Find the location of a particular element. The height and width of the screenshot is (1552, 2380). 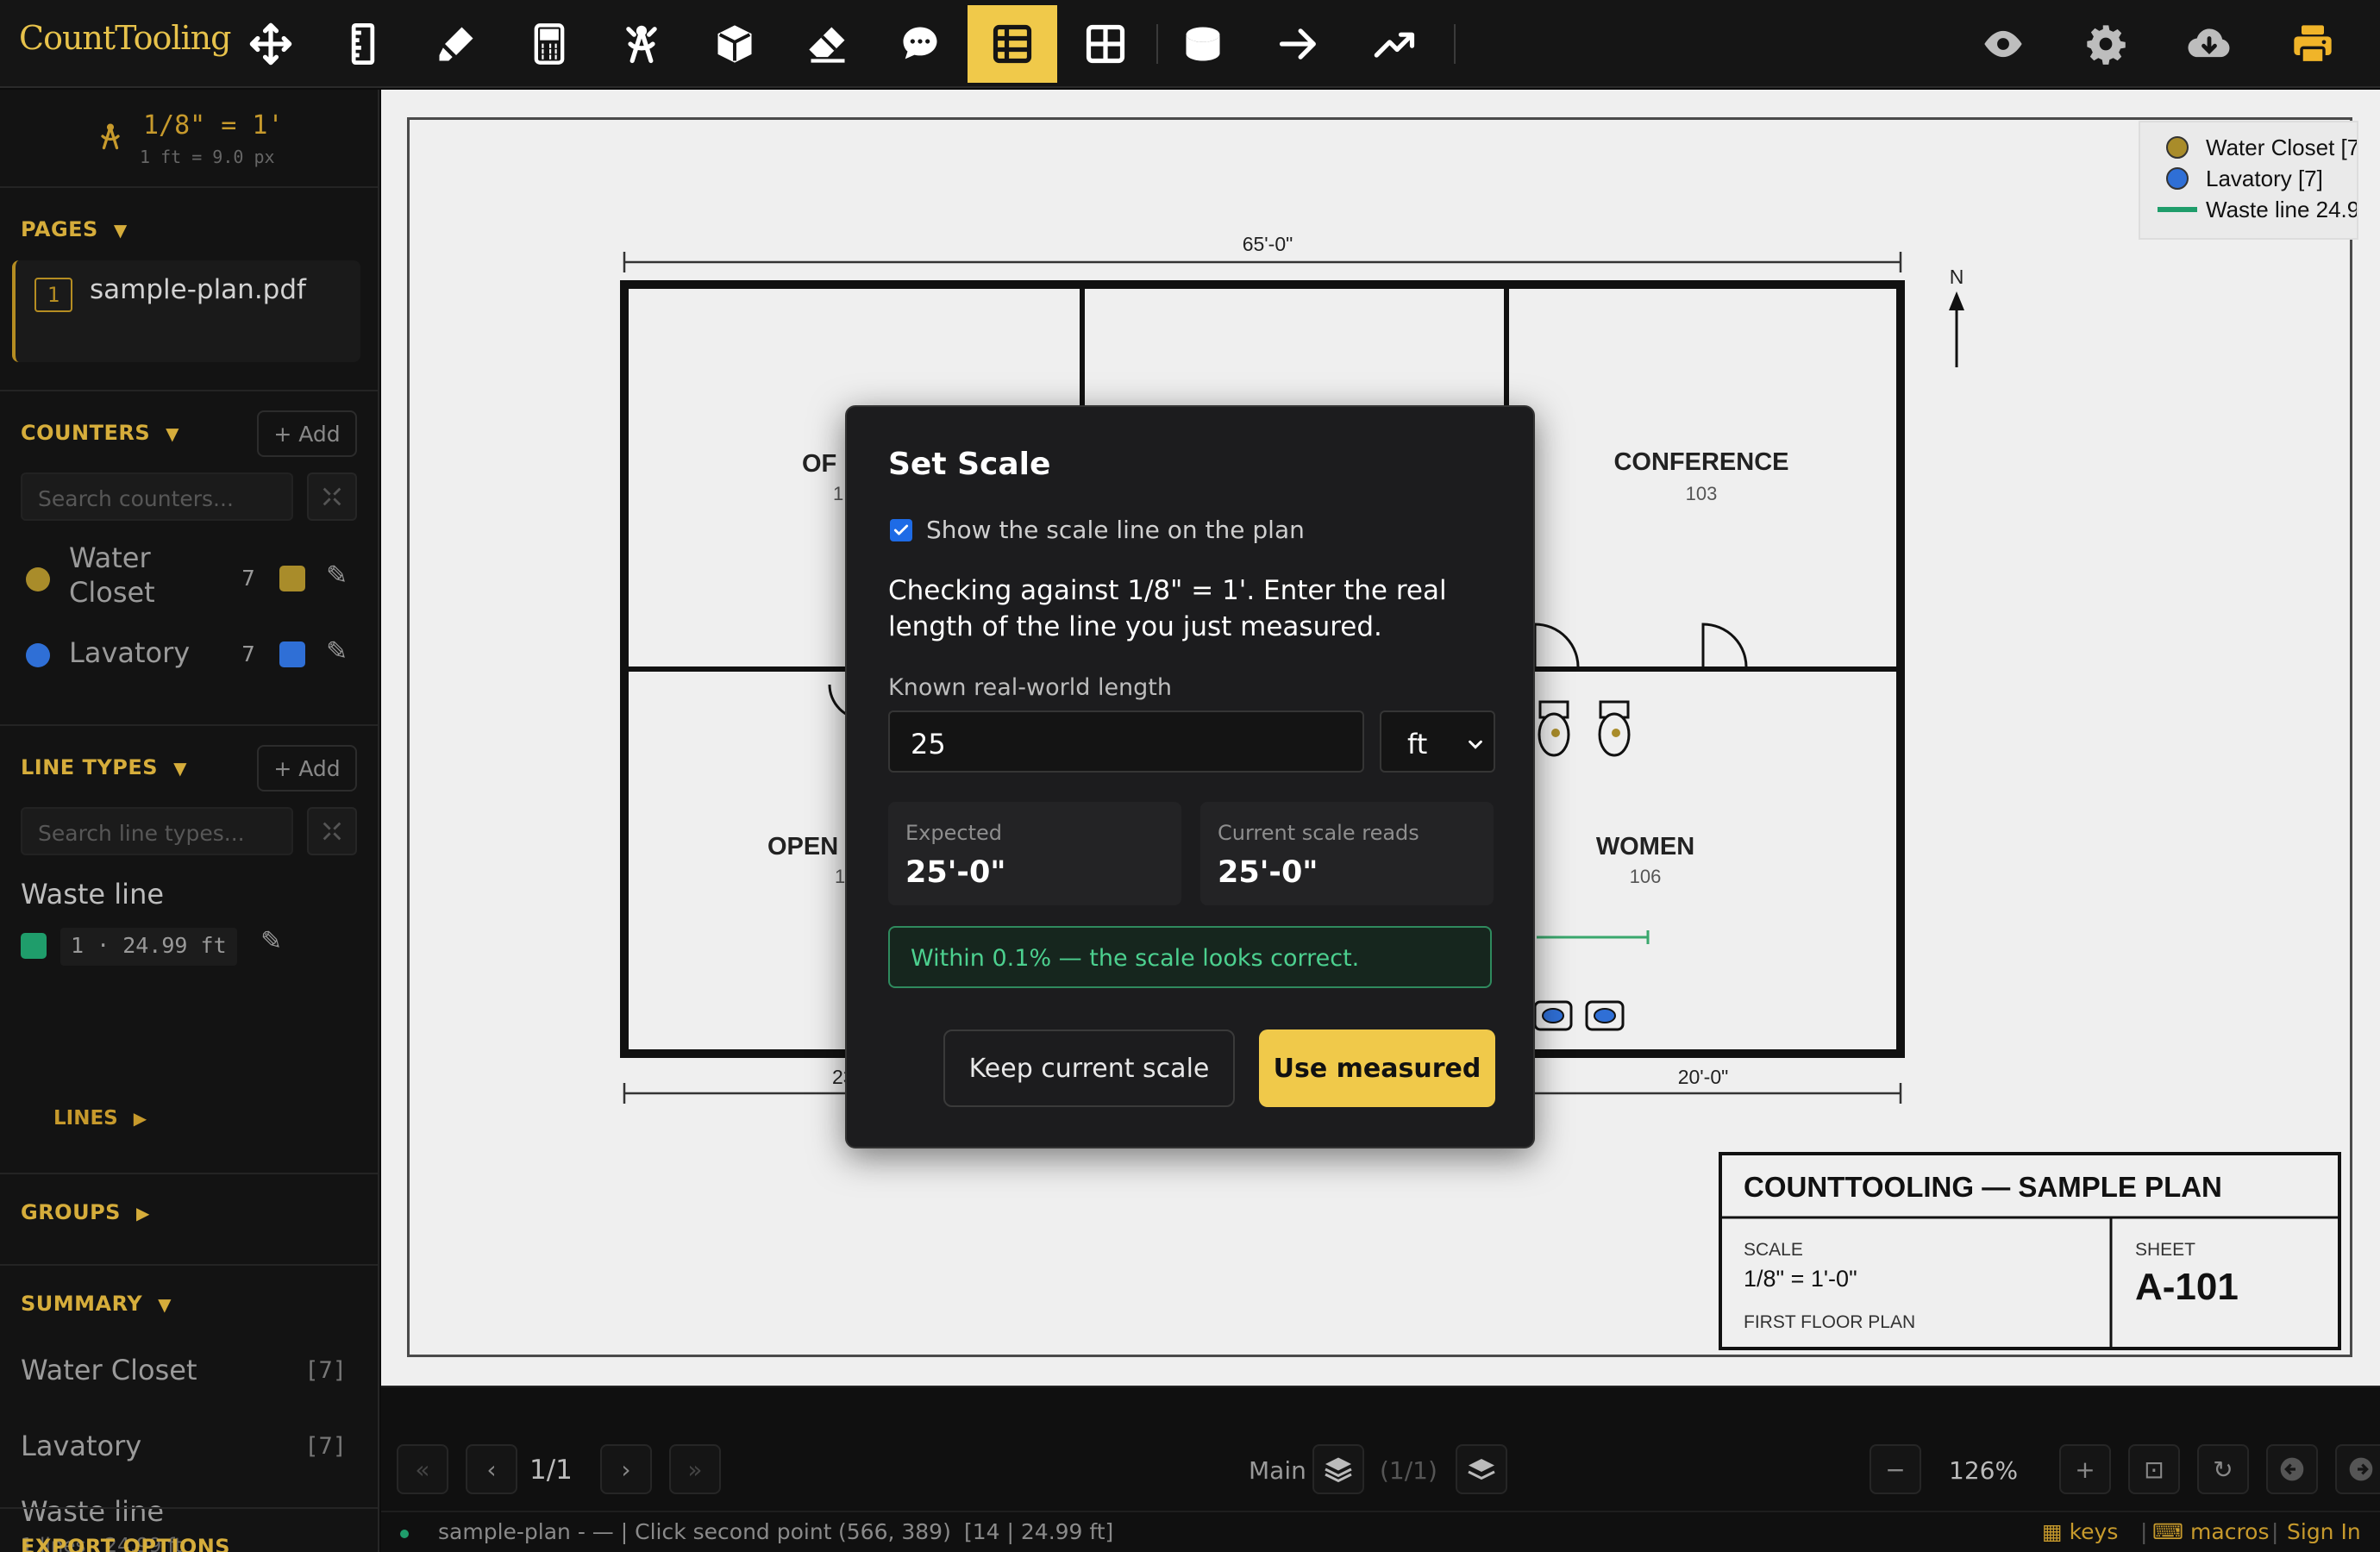

room-label-conference: CONFERENCE is located at coordinates (1701, 462).